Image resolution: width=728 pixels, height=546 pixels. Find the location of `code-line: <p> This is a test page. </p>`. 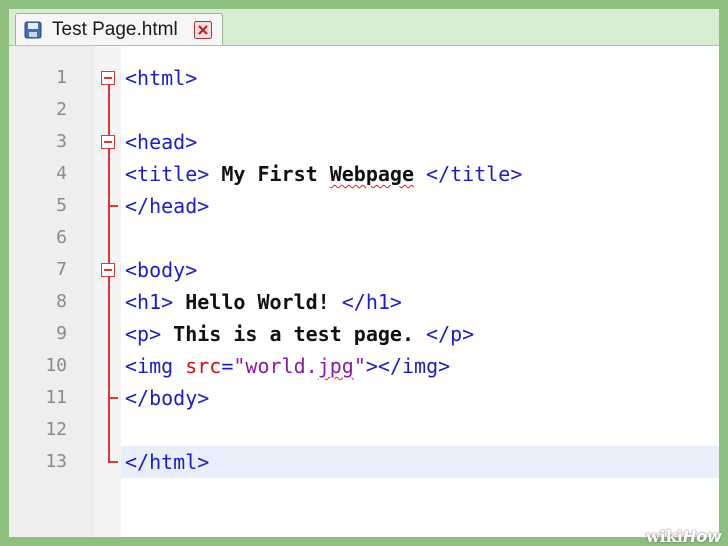

code-line: <p> This is a test page. </p> is located at coordinates (299, 334).